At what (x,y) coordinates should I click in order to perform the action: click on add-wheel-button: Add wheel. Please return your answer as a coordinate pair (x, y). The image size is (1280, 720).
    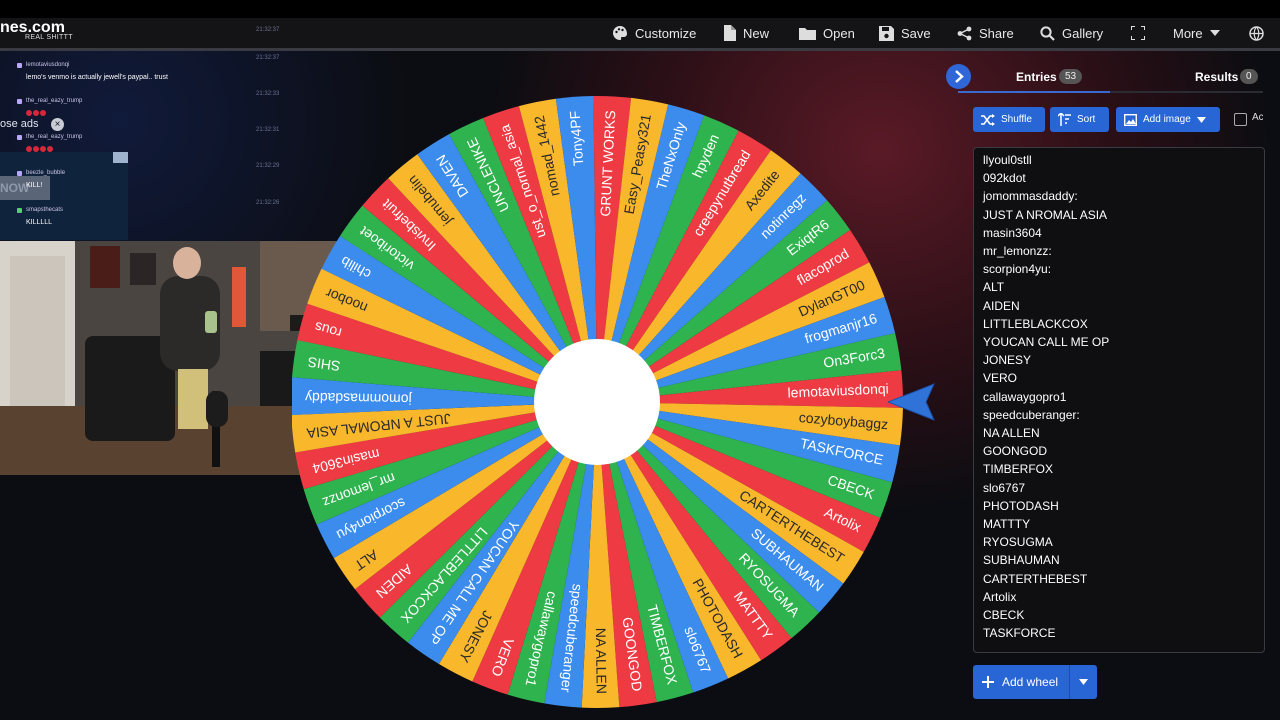
    Looking at the image, I should click on (1035, 682).